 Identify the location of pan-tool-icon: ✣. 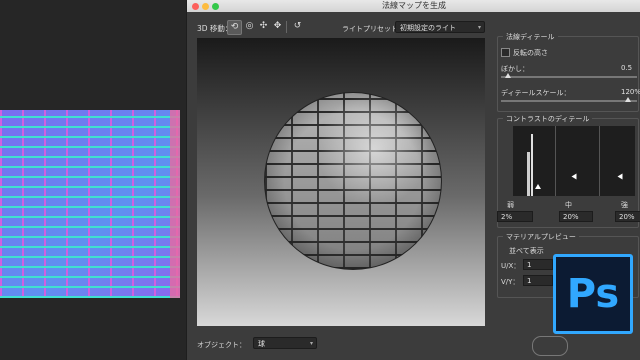
(263, 26).